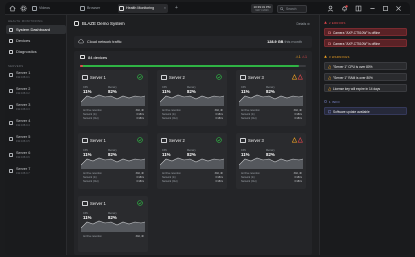 Image resolution: width=415 pixels, height=257 pixels. Describe the element at coordinates (301, 57) in the screenshot. I see `device-alert-badges: ⚠1 ⚠1` at that location.